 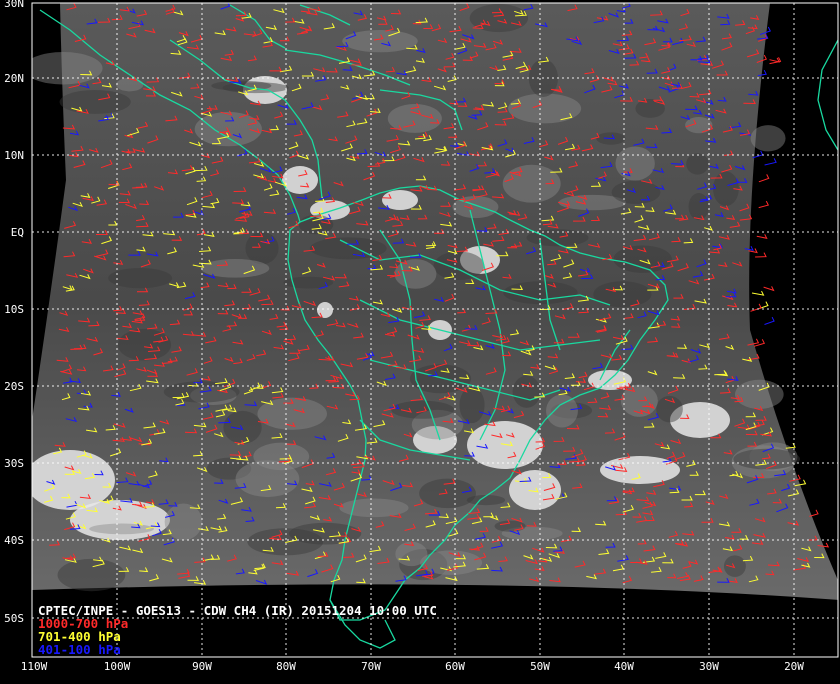 What do you see at coordinates (14, 309) in the screenshot?
I see `latitude-label: 10S` at bounding box center [14, 309].